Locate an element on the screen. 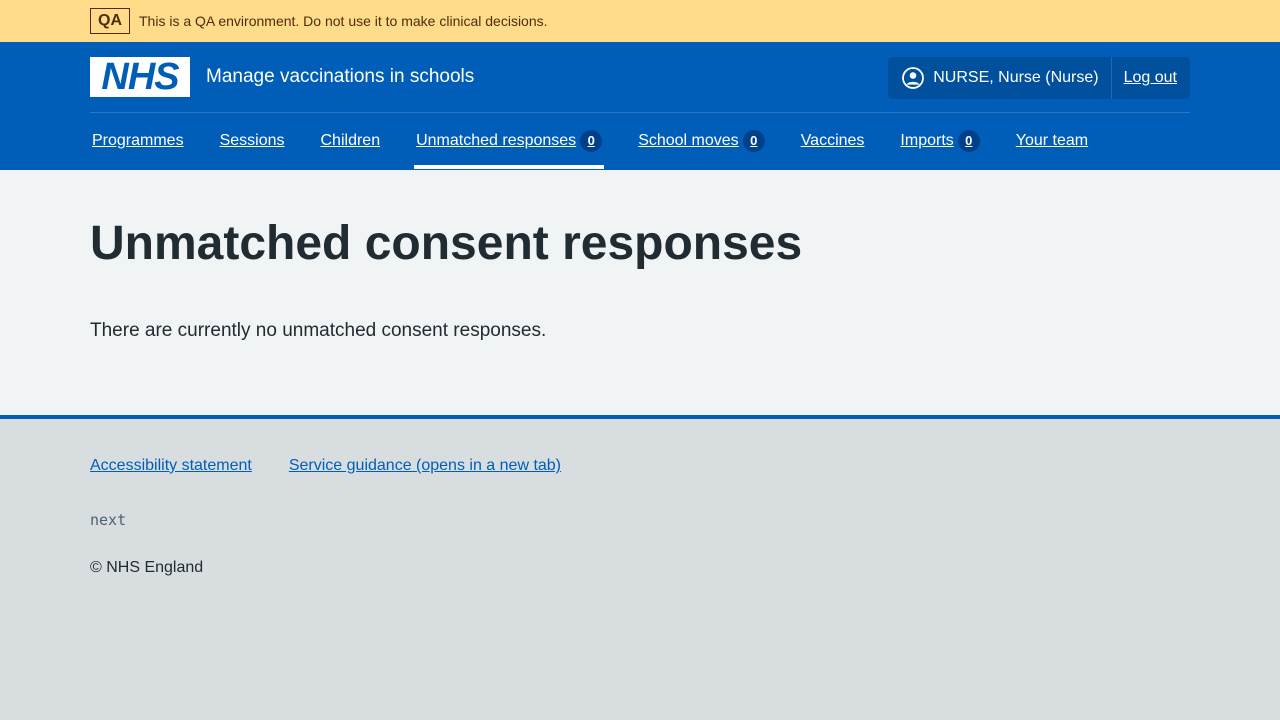  nav-label: Programmes is located at coordinates (138, 140).